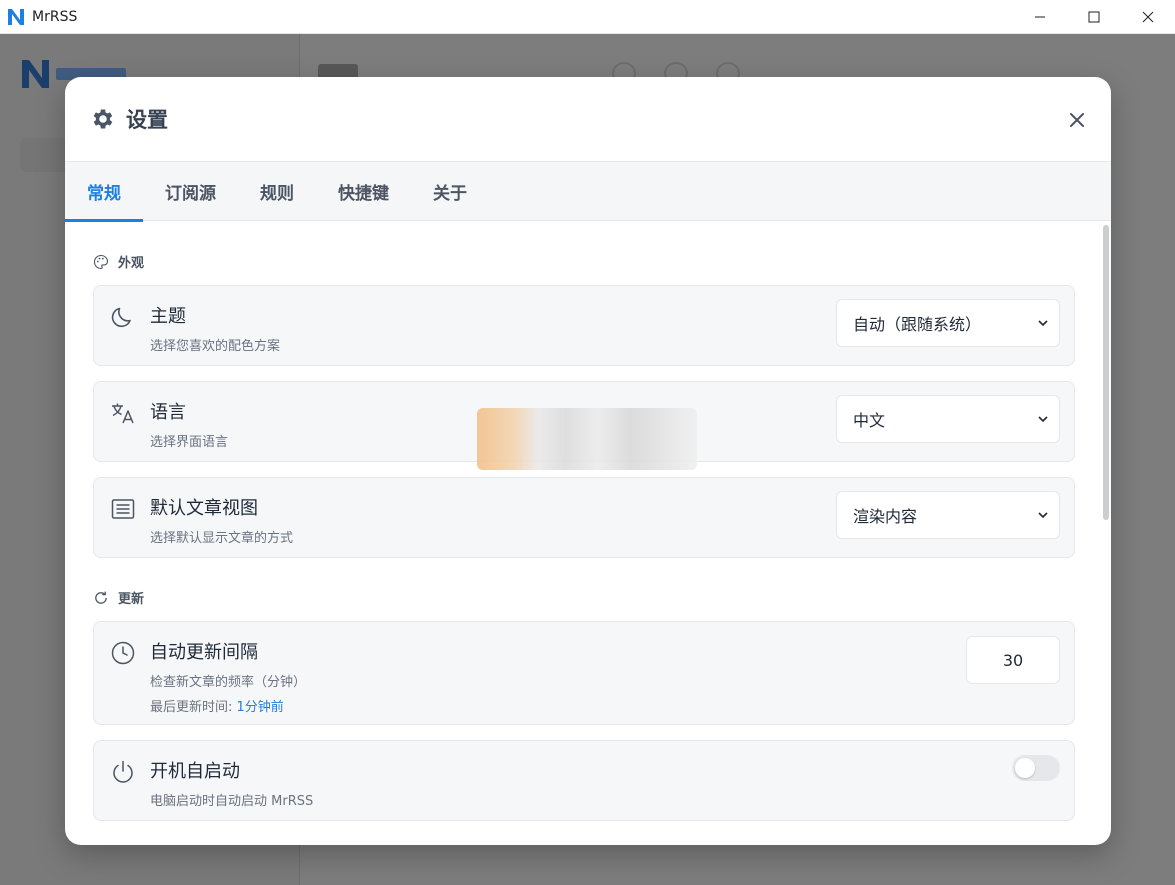  I want to click on moon-icon, so click(121, 317).